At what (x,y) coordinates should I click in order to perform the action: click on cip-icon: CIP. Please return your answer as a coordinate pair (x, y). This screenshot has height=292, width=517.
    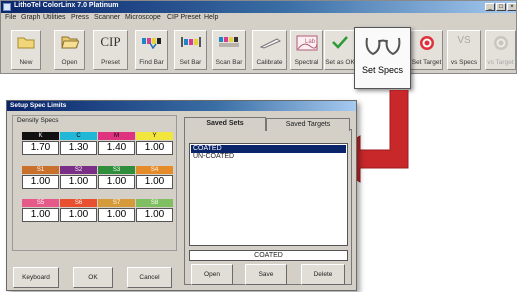
    Looking at the image, I should click on (110, 41).